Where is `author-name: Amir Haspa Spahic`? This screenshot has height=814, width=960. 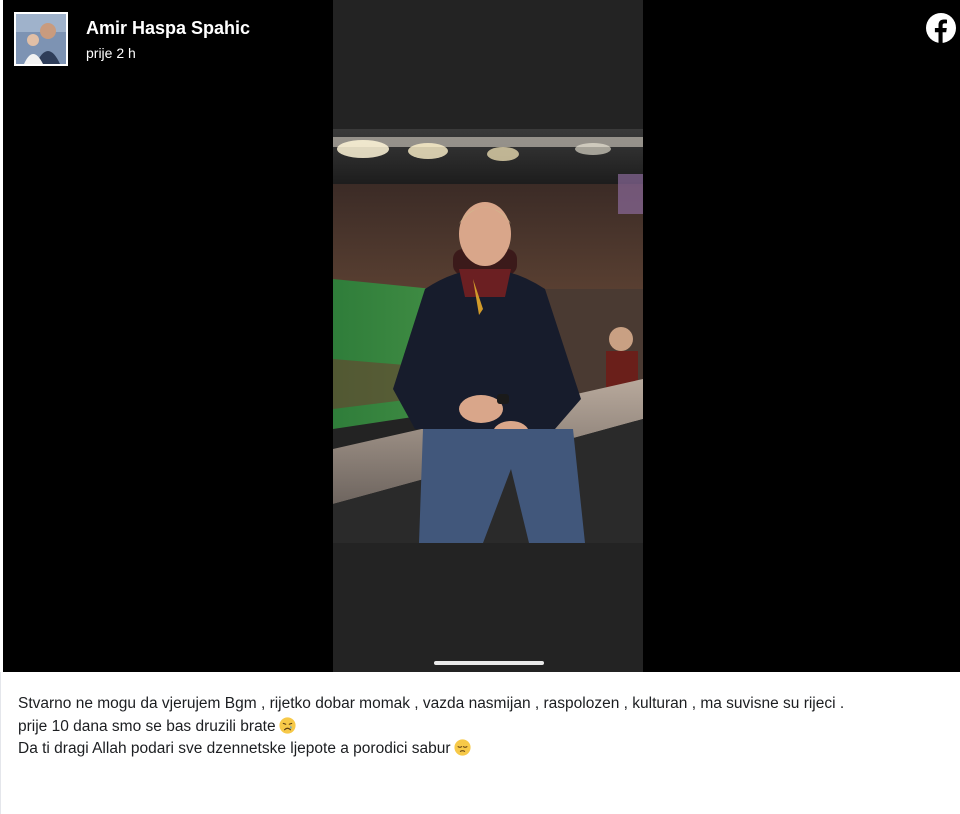 author-name: Amir Haspa Spahic is located at coordinates (168, 28).